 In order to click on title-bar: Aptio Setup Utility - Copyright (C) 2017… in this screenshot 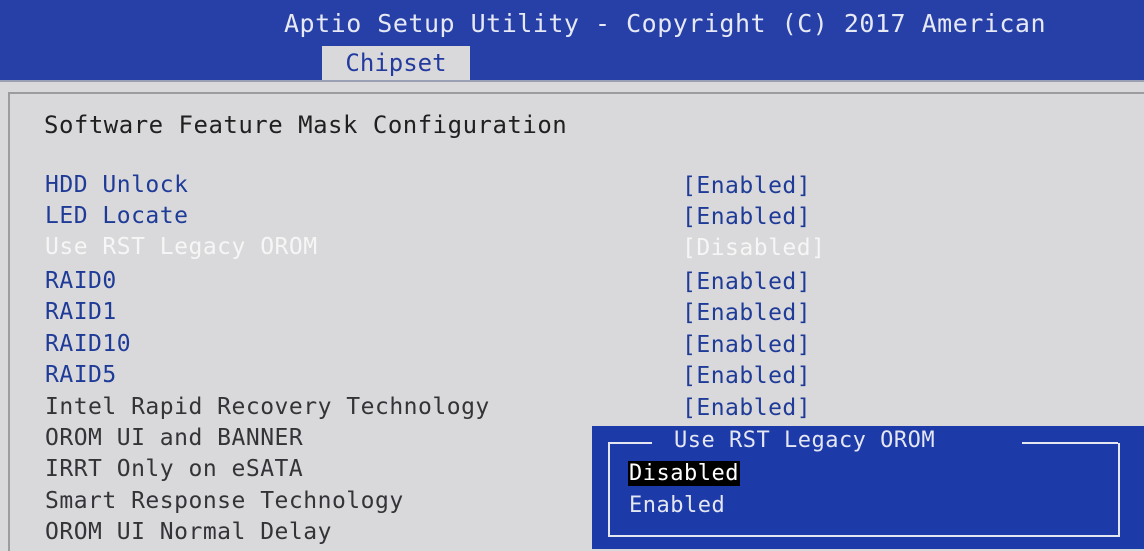, I will do `click(572, 40)`.